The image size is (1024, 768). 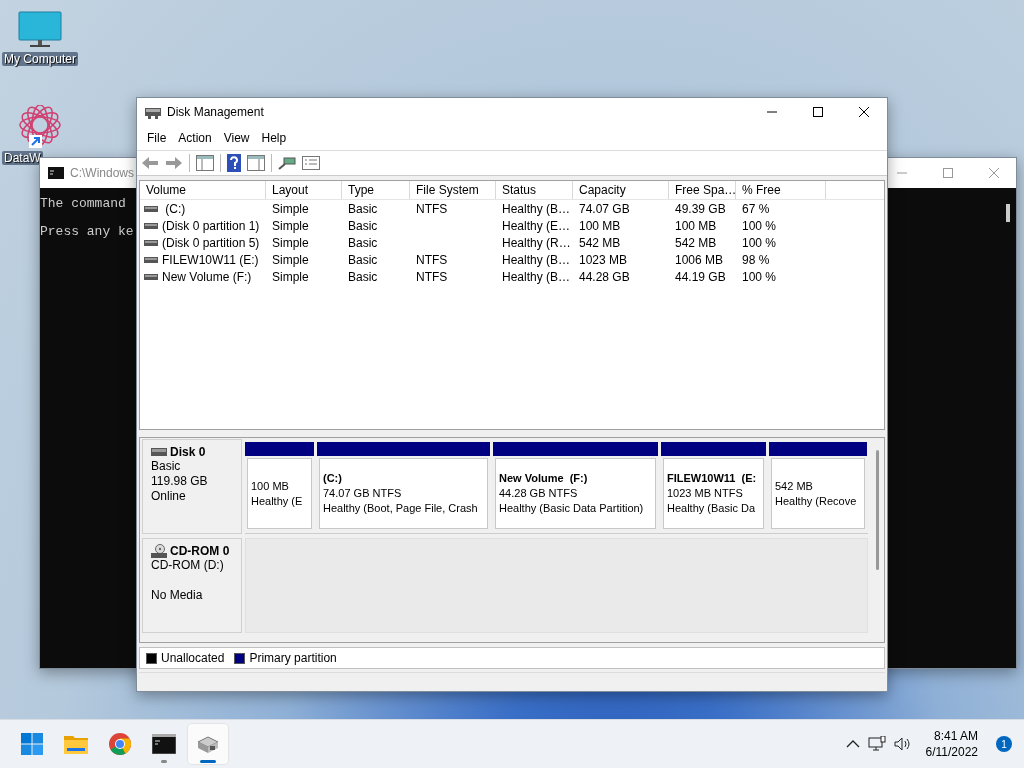 I want to click on menu-item: File, so click(x=157, y=138).